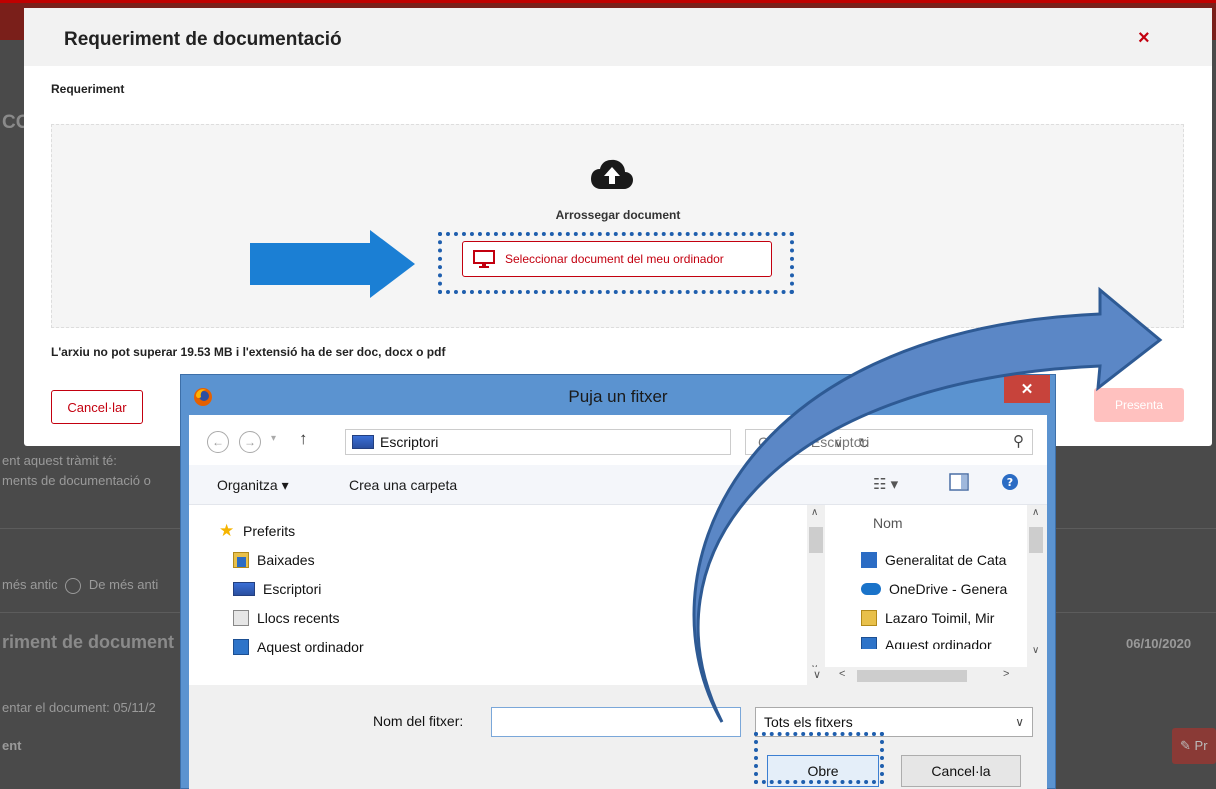 The width and height of the screenshot is (1216, 789). I want to click on sort-option-label: De més anti, so click(123, 584).